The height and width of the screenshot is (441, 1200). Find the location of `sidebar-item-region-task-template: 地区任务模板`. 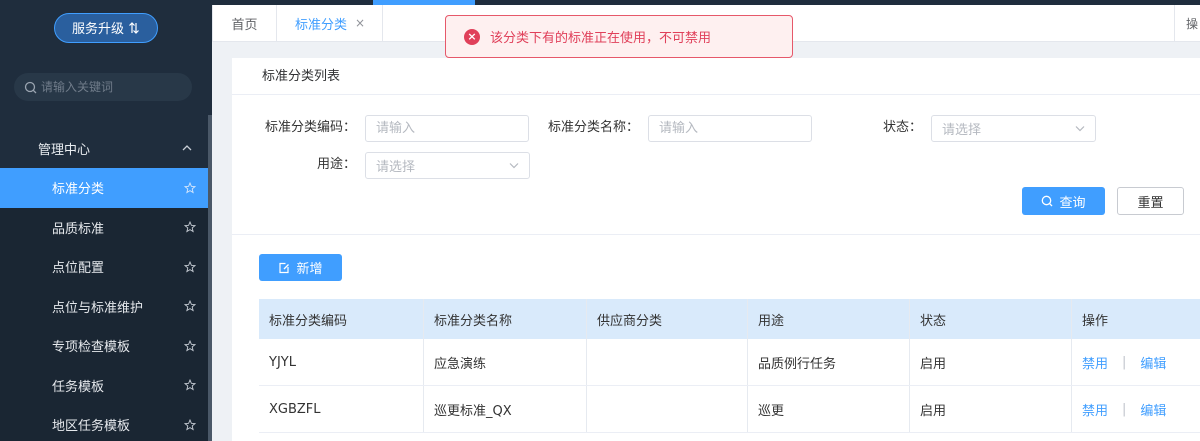

sidebar-item-region-task-template: 地区任务模板 is located at coordinates (104, 423).